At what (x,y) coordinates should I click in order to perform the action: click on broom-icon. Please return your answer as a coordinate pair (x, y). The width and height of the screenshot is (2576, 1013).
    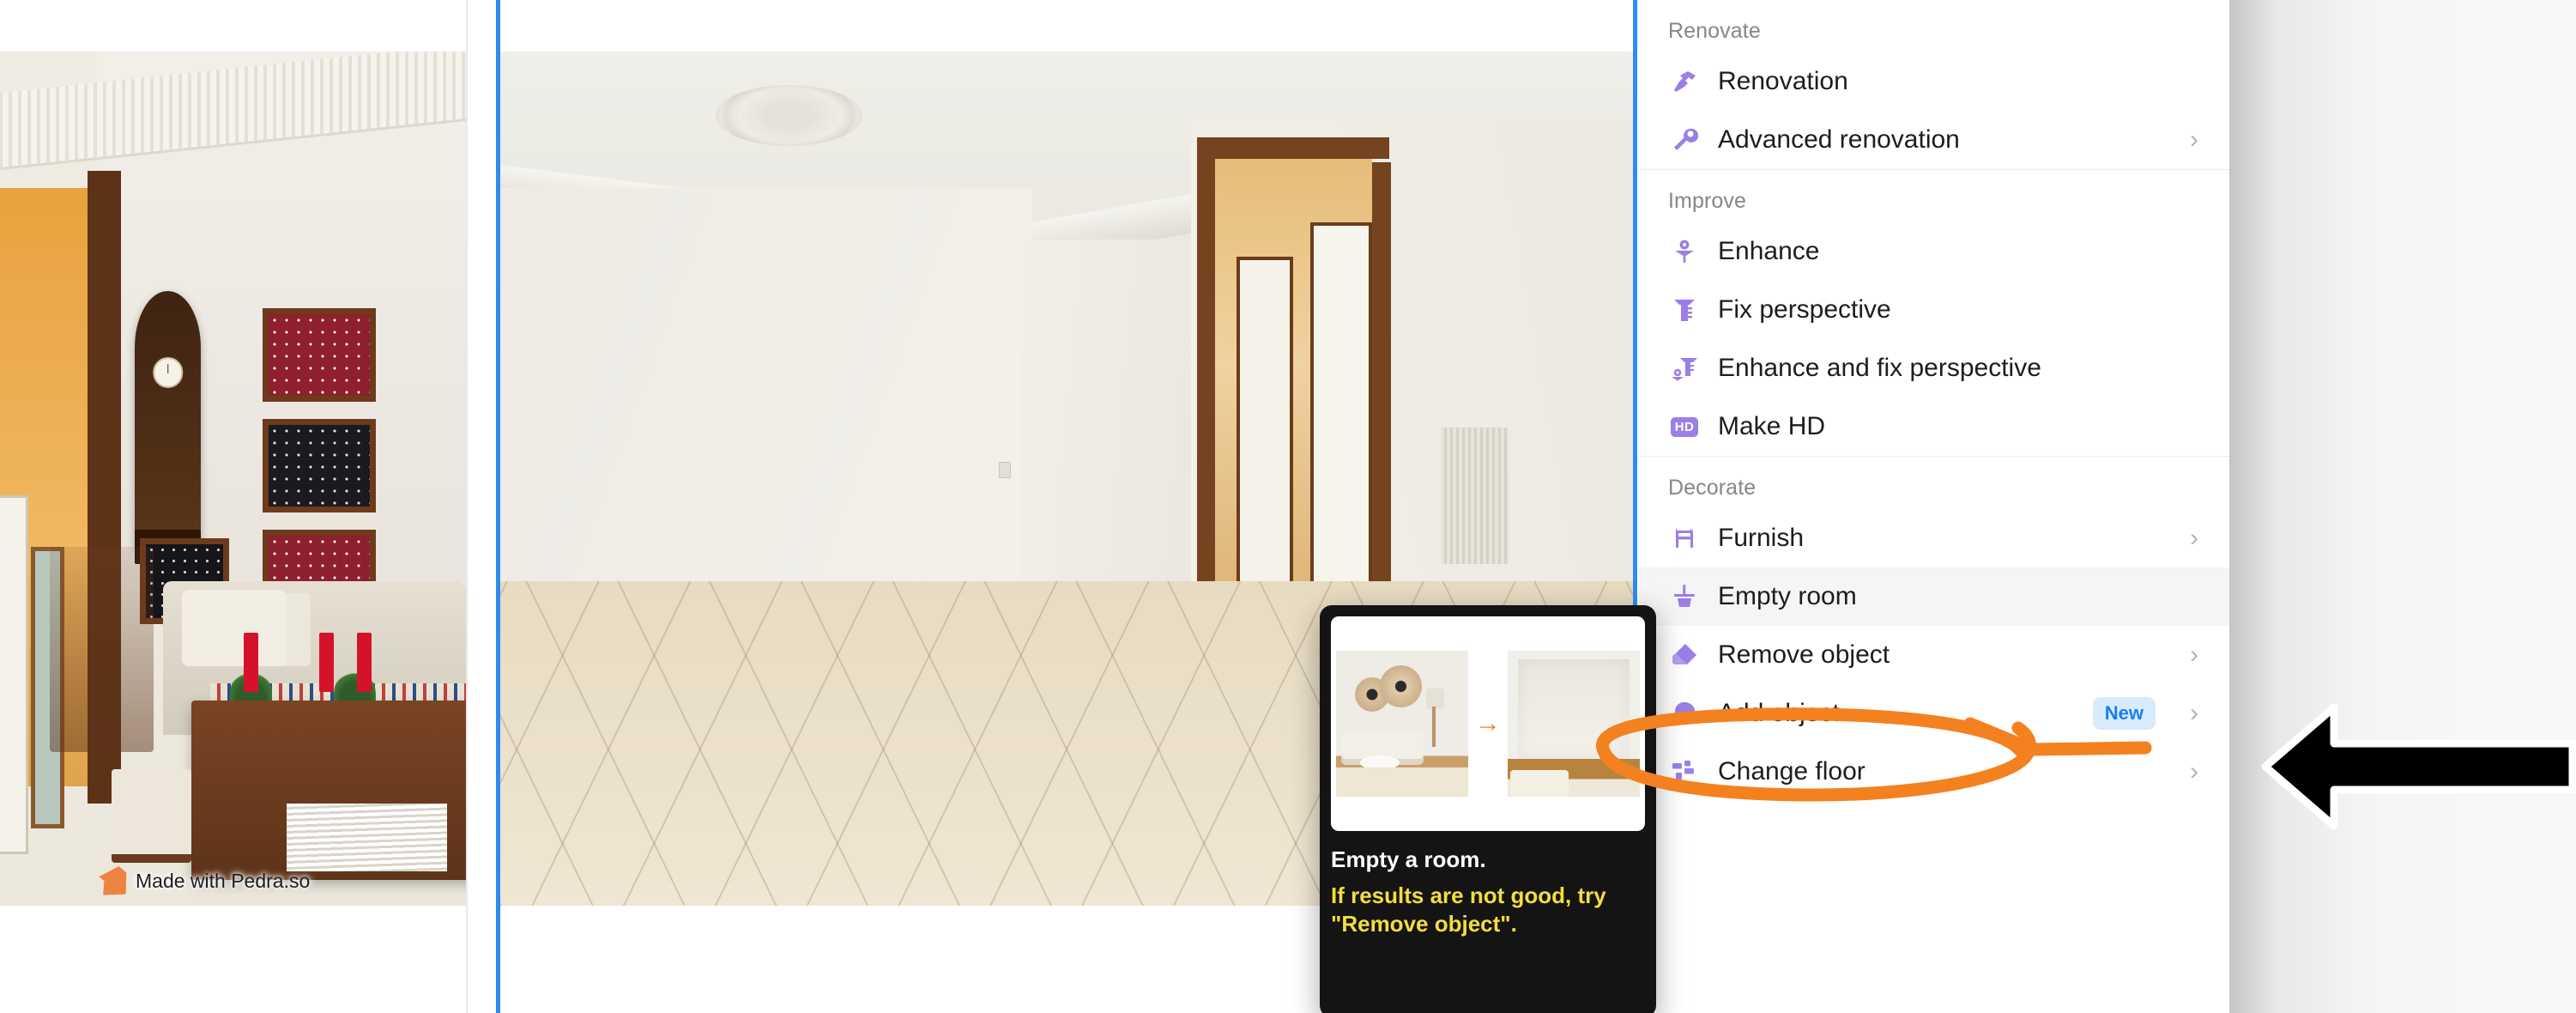
    Looking at the image, I should click on (1684, 596).